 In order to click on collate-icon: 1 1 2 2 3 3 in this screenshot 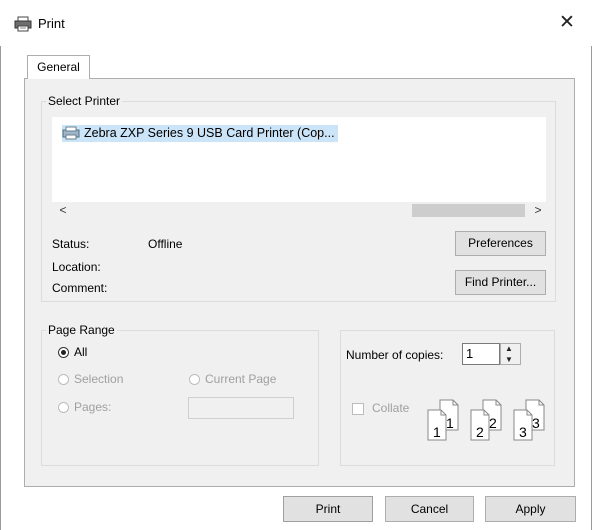, I will do `click(486, 420)`.